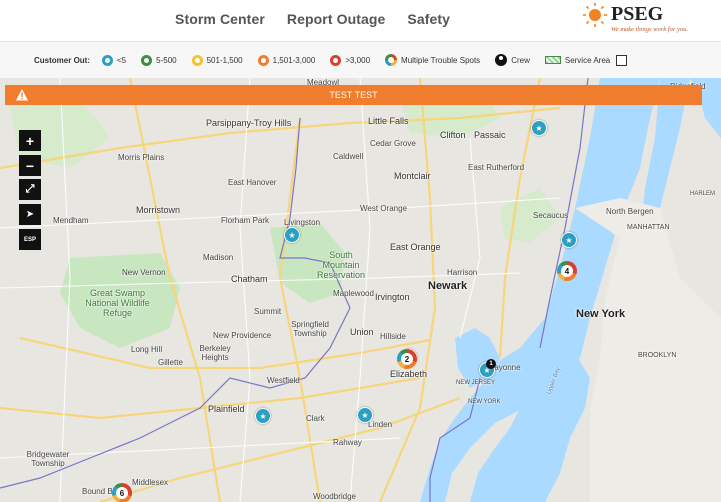  Describe the element at coordinates (551, 215) in the screenshot. I see `place-secaucus: Secaucus` at that location.